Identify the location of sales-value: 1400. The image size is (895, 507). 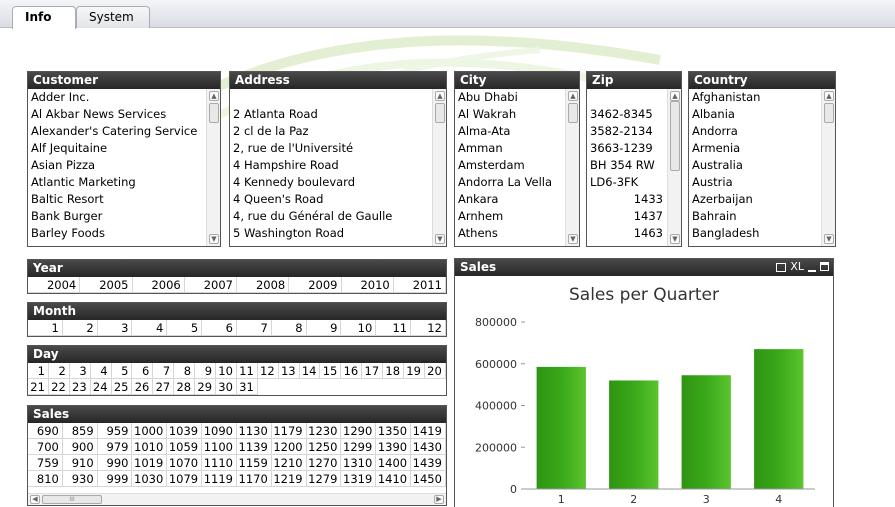
(394, 463).